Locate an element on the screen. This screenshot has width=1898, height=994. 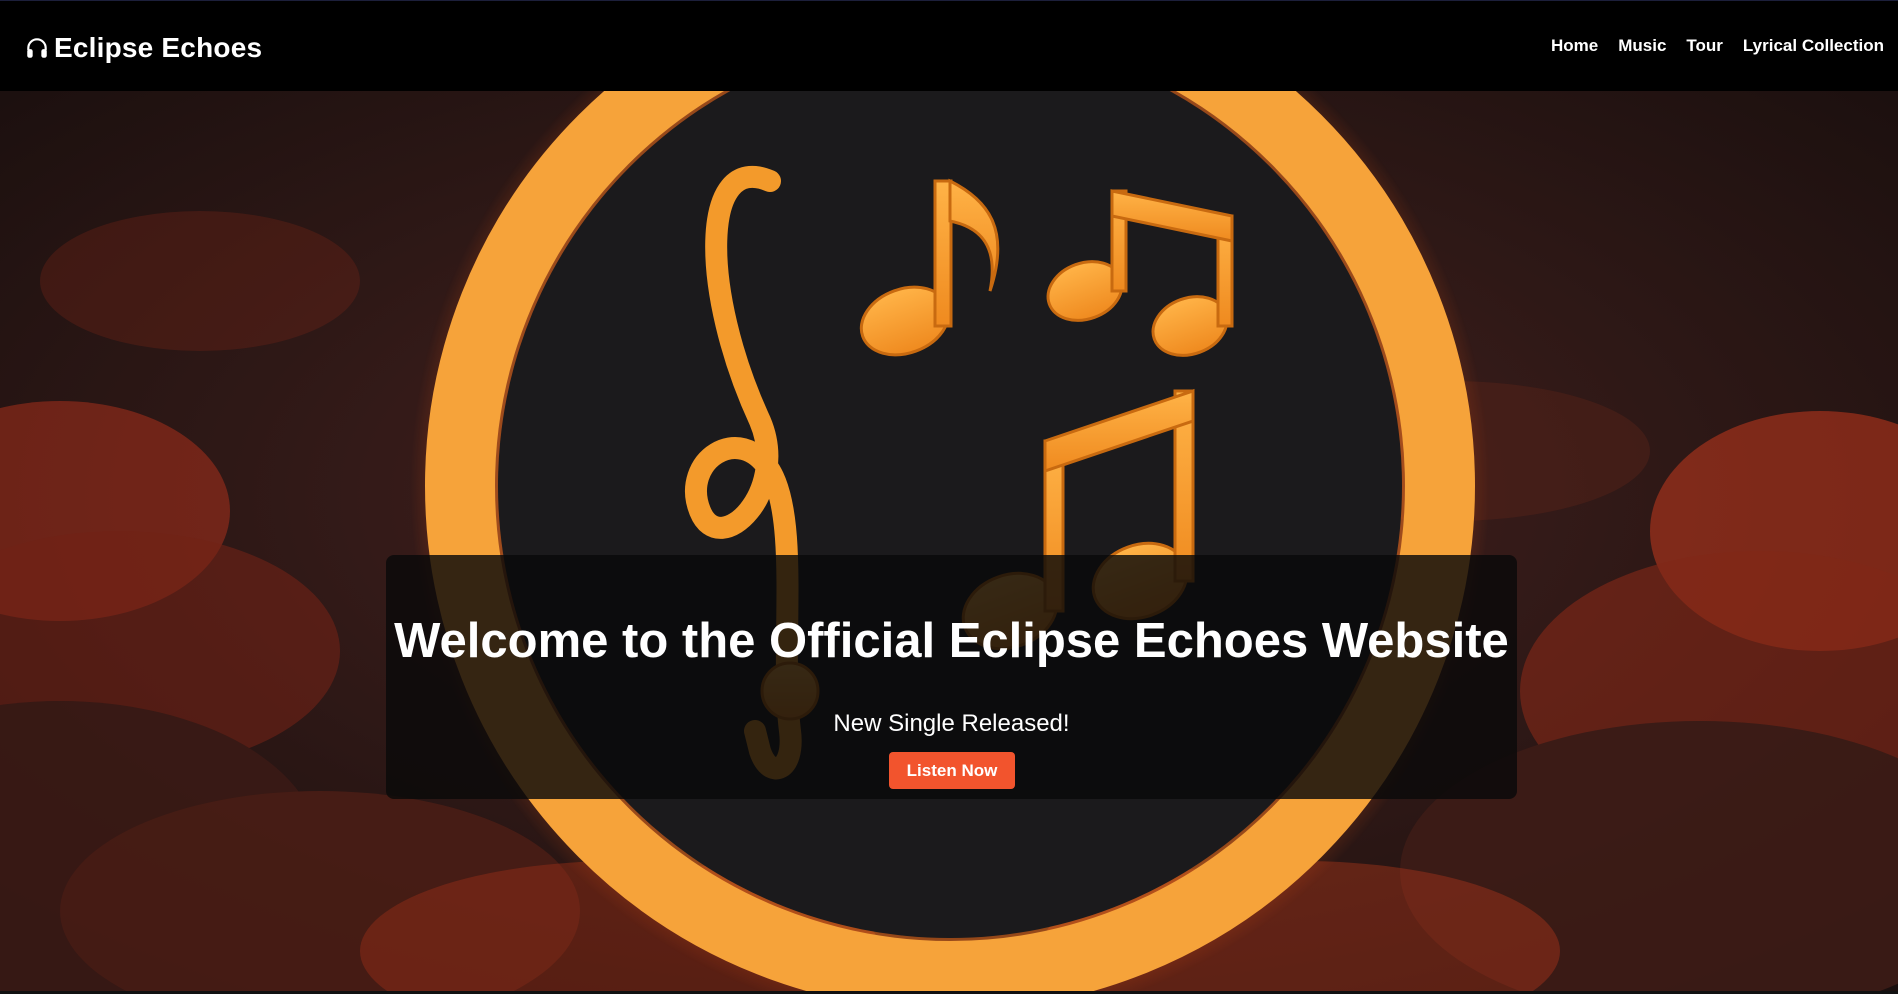
headphones-icon is located at coordinates (37, 48).